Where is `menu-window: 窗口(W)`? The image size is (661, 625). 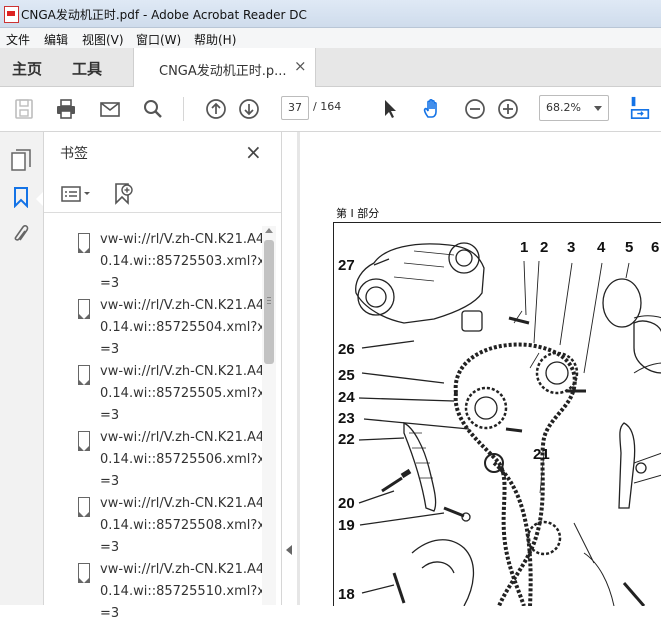
menu-window: 窗口(W) is located at coordinates (158, 39).